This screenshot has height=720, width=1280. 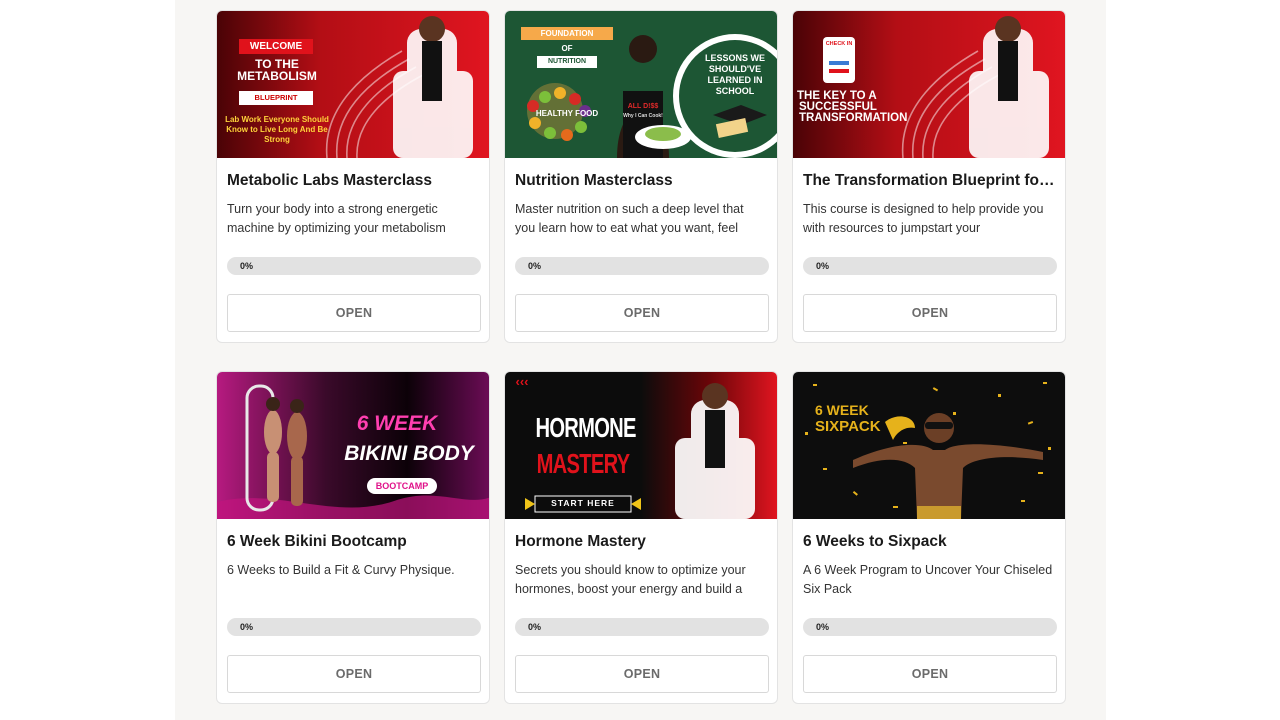 I want to click on banner-headline-line2: MASTERY, so click(x=583, y=463).